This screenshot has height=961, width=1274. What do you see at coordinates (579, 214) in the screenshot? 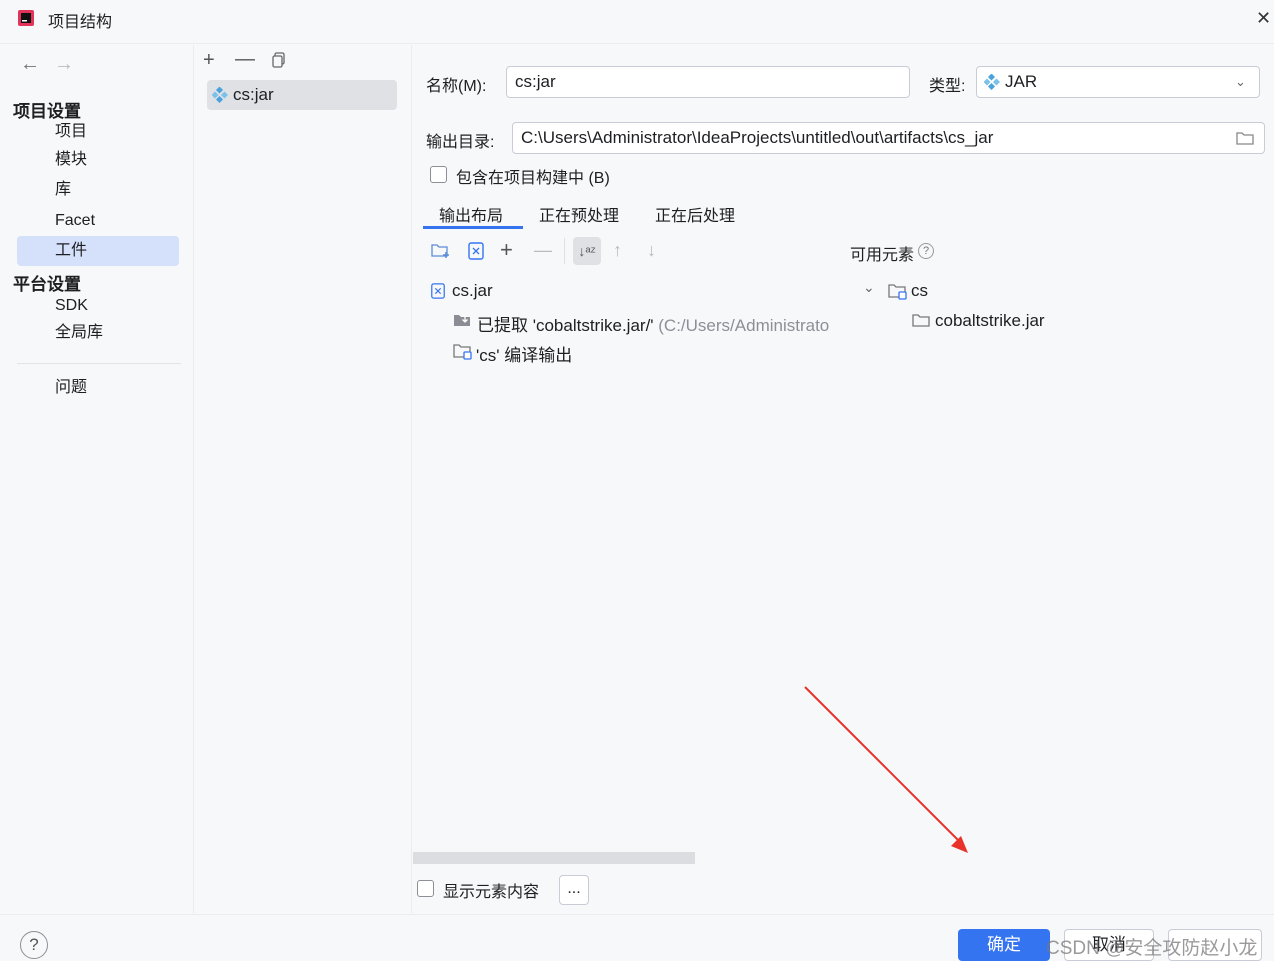
I see `tab-pre-processing: 正在预处理` at bounding box center [579, 214].